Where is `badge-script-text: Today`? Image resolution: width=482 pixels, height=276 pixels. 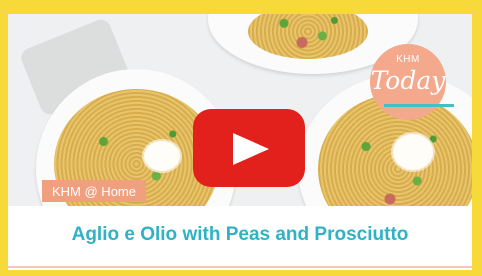
badge-script-text: Today is located at coordinates (408, 80).